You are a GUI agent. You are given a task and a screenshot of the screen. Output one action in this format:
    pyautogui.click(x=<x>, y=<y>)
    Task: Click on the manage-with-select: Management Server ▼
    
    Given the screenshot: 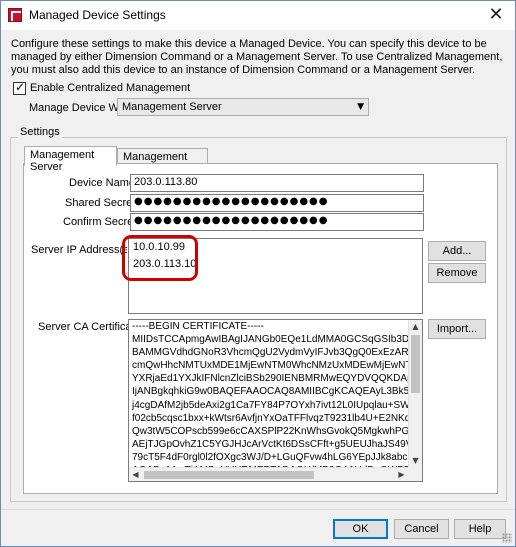 What is the action you would take?
    pyautogui.click(x=243, y=107)
    